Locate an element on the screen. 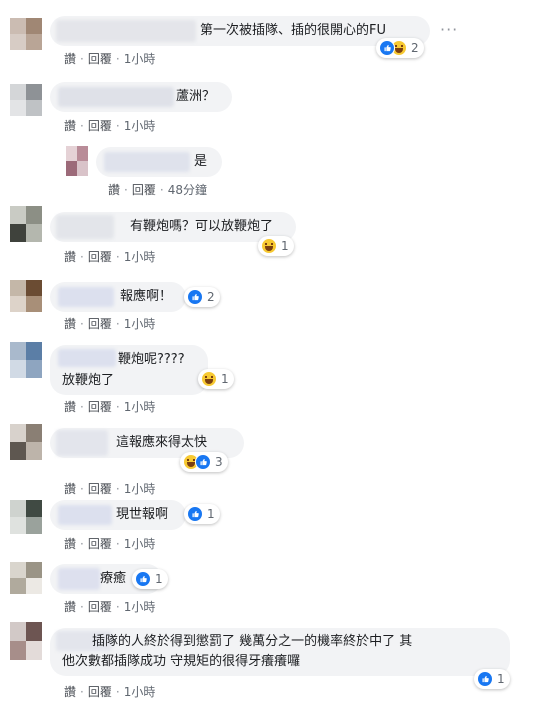 Image resolution: width=541 pixels, height=706 pixels. comment-text: 有鞭炮嗎？可以放鞭炮了 is located at coordinates (202, 226).